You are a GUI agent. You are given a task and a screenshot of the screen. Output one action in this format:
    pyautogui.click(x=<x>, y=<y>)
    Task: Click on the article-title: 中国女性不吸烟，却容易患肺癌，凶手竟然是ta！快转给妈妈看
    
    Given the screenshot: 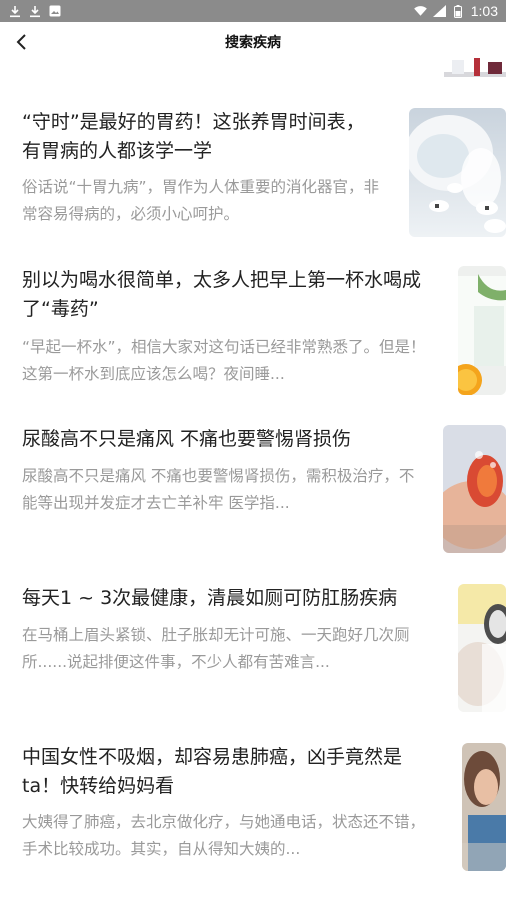 What is the action you would take?
    pyautogui.click(x=212, y=771)
    